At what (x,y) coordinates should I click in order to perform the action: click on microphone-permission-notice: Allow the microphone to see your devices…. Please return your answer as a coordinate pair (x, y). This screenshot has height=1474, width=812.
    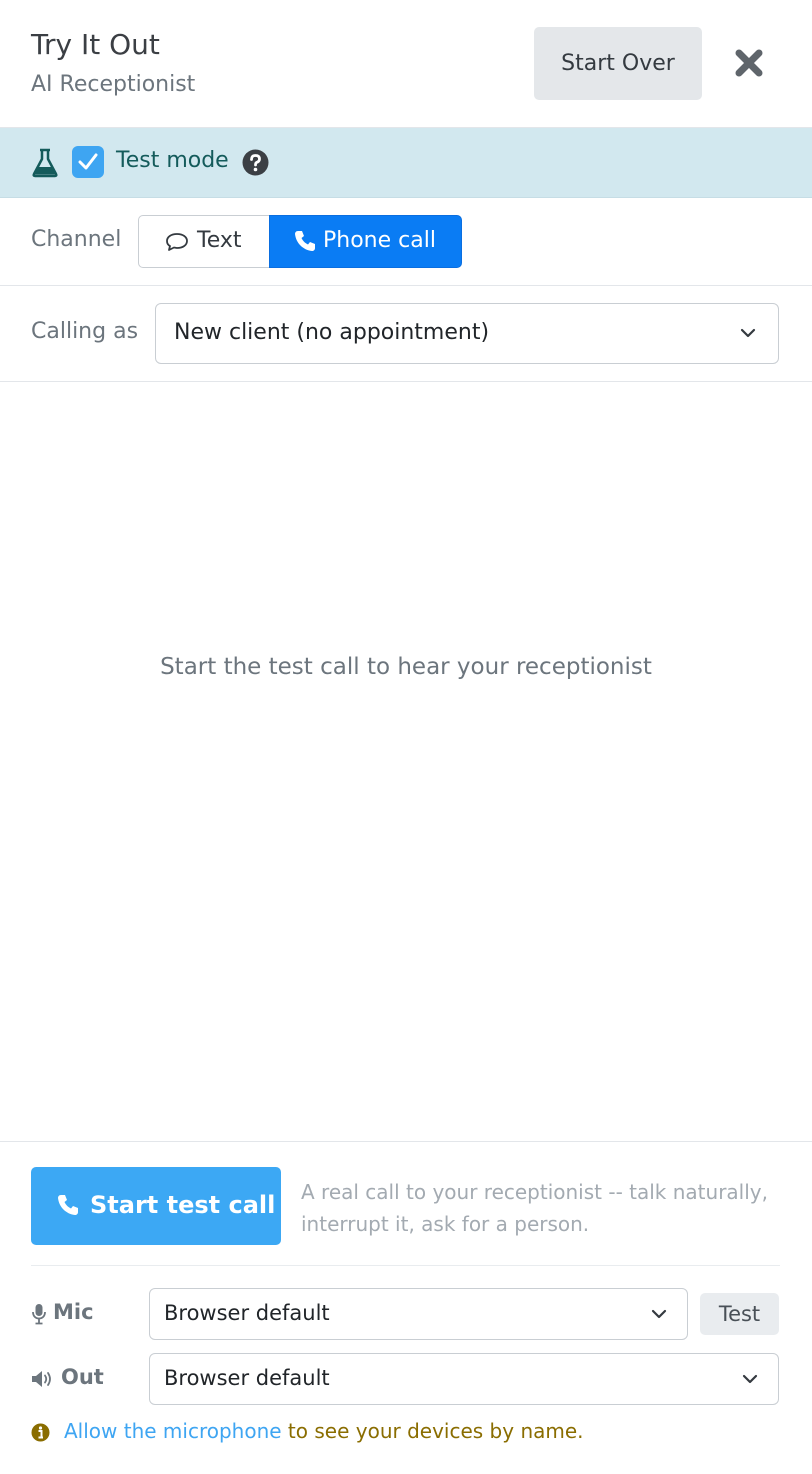
    Looking at the image, I should click on (324, 1431).